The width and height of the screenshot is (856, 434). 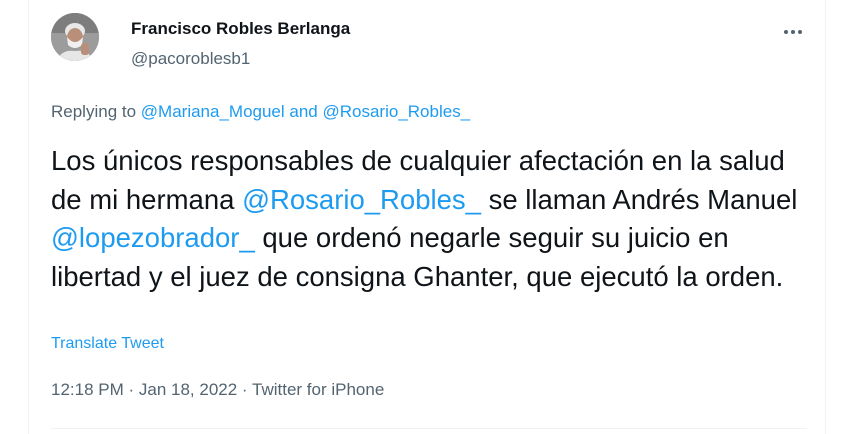 What do you see at coordinates (303, 111) in the screenshot?
I see `reply-conjunction: and` at bounding box center [303, 111].